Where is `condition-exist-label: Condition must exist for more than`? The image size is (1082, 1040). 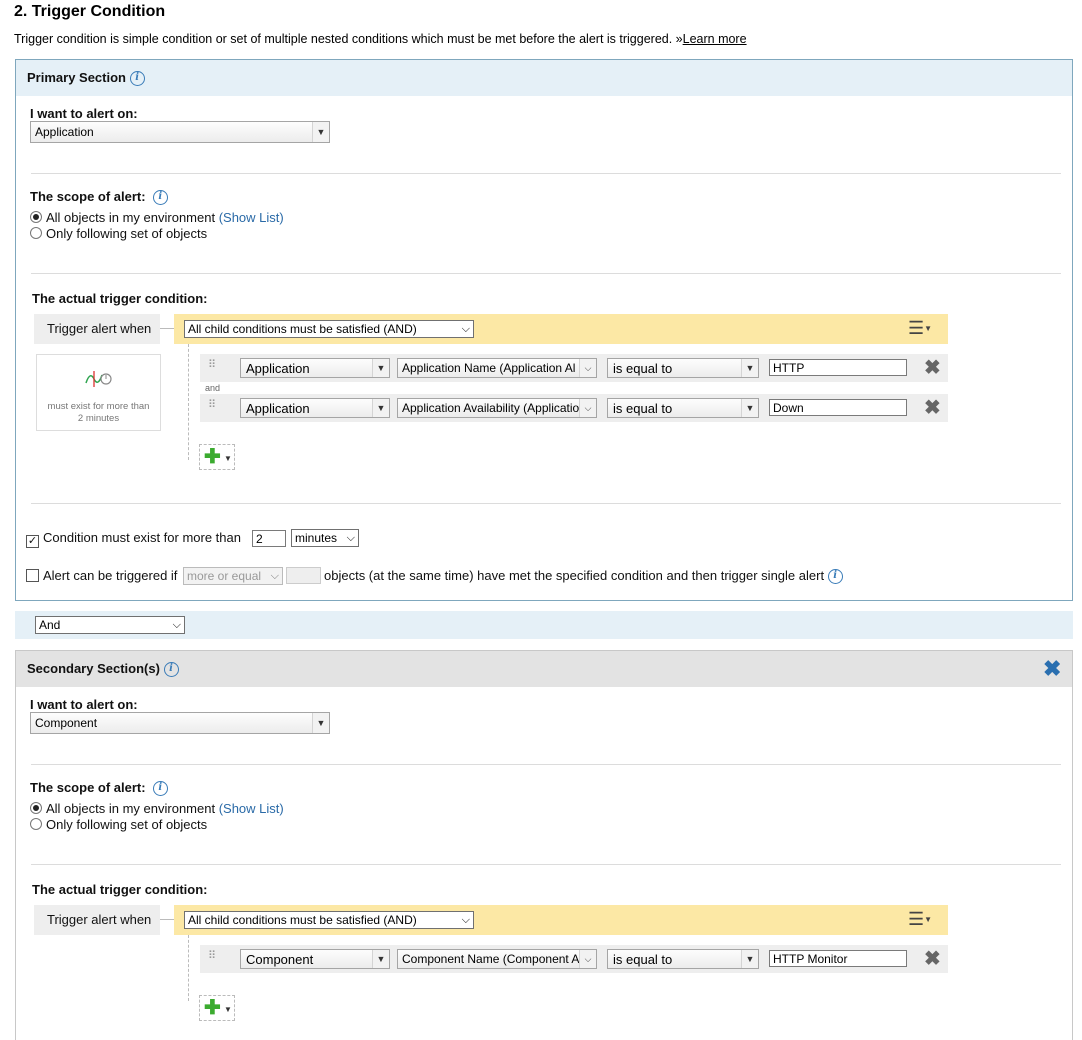
condition-exist-label: Condition must exist for more than is located at coordinates (142, 537).